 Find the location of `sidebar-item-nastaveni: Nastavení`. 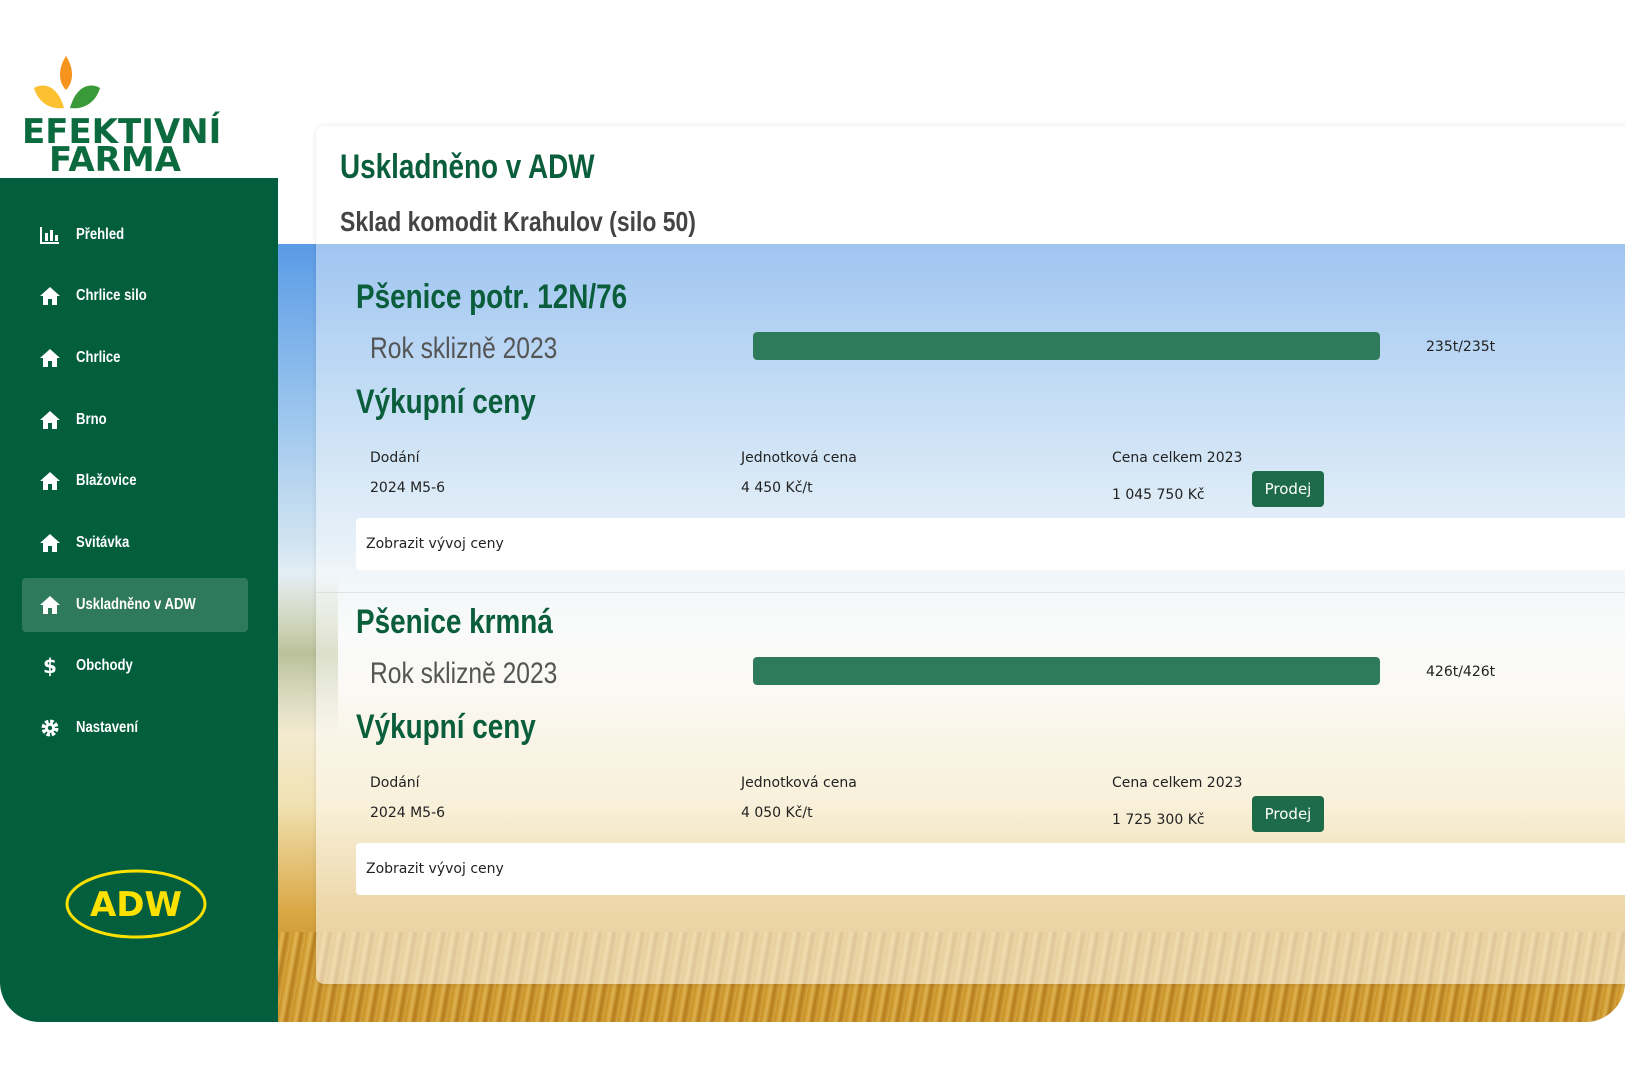

sidebar-item-nastaveni: Nastavení is located at coordinates (135, 728).